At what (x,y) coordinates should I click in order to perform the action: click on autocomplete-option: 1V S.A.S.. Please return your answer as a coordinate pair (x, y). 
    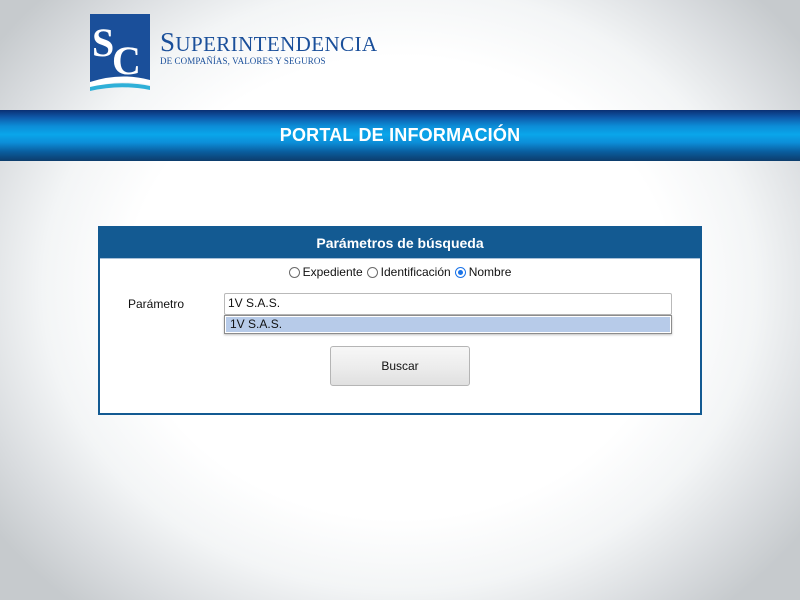
    Looking at the image, I should click on (448, 324).